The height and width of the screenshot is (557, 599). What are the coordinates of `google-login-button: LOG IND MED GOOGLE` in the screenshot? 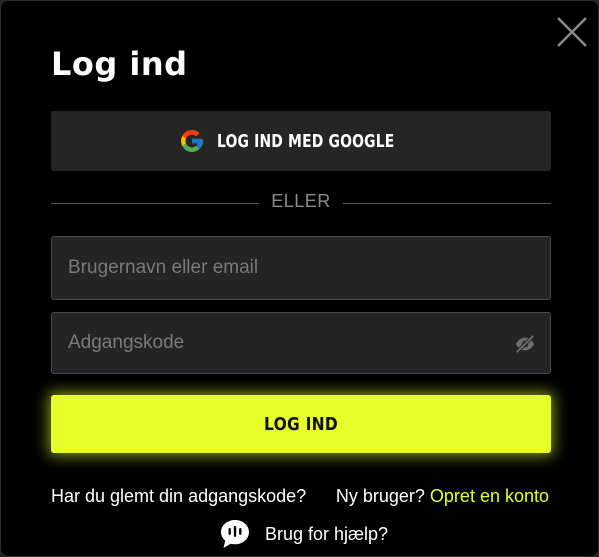 It's located at (301, 141).